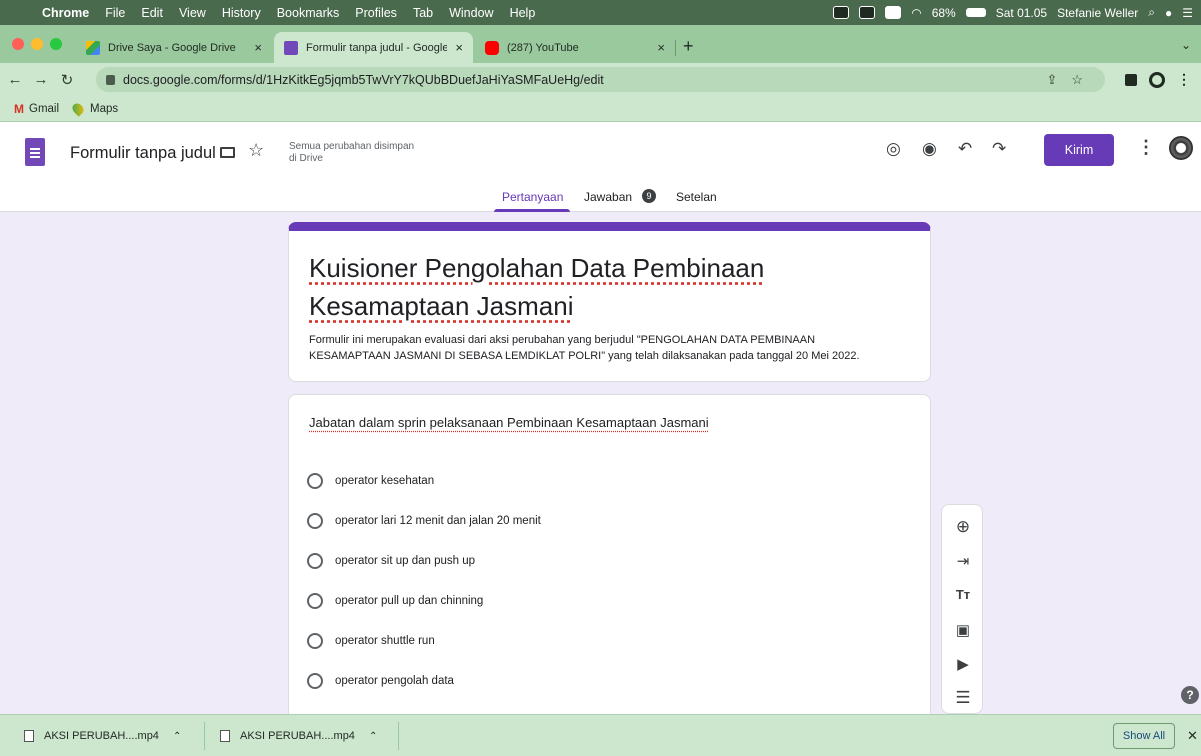 The image size is (1201, 756). I want to click on google-forms-logo-icon, so click(35, 152).